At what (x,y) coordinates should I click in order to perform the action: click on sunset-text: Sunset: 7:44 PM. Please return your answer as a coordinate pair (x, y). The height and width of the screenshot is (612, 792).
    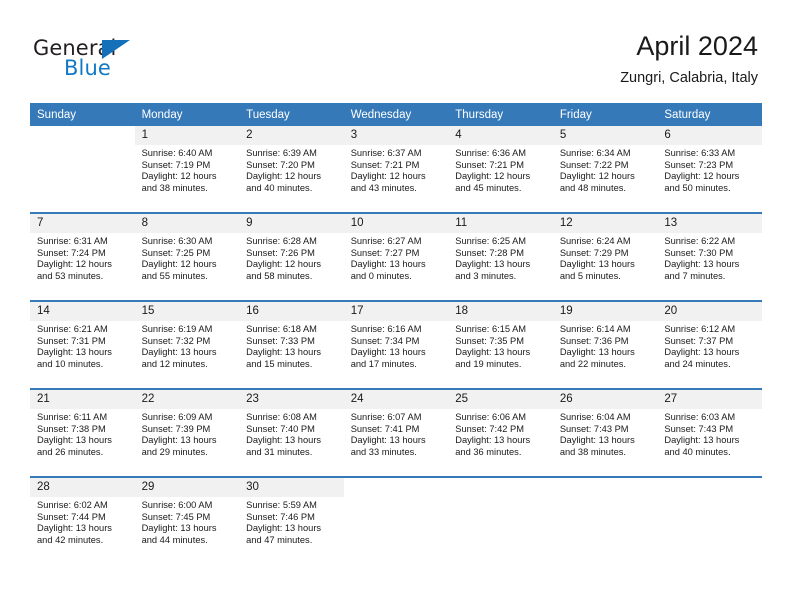
    Looking at the image, I should click on (71, 516).